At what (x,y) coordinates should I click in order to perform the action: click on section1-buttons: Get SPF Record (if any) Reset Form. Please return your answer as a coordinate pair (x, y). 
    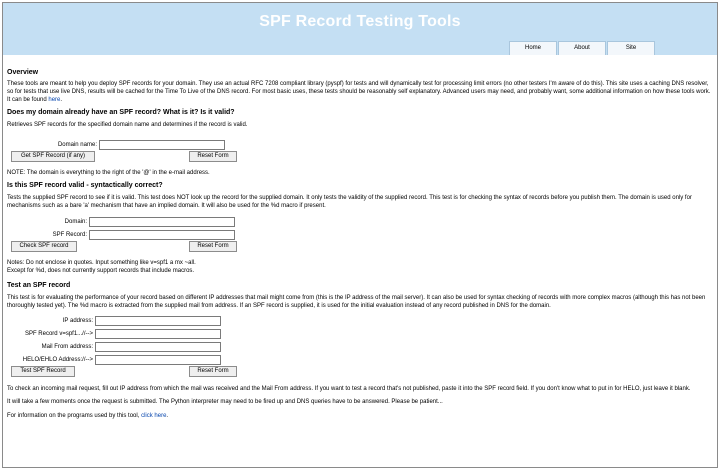
    Looking at the image, I should click on (360, 157).